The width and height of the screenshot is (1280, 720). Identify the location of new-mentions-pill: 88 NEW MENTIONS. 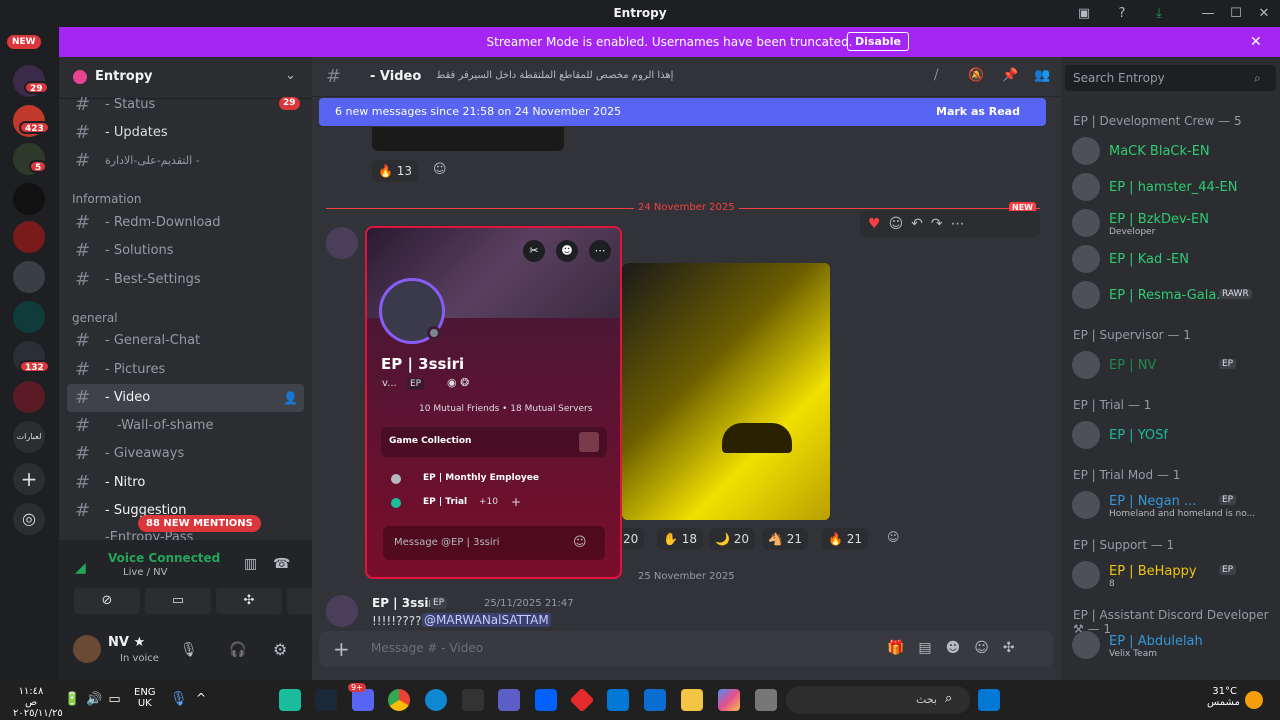
(199, 523).